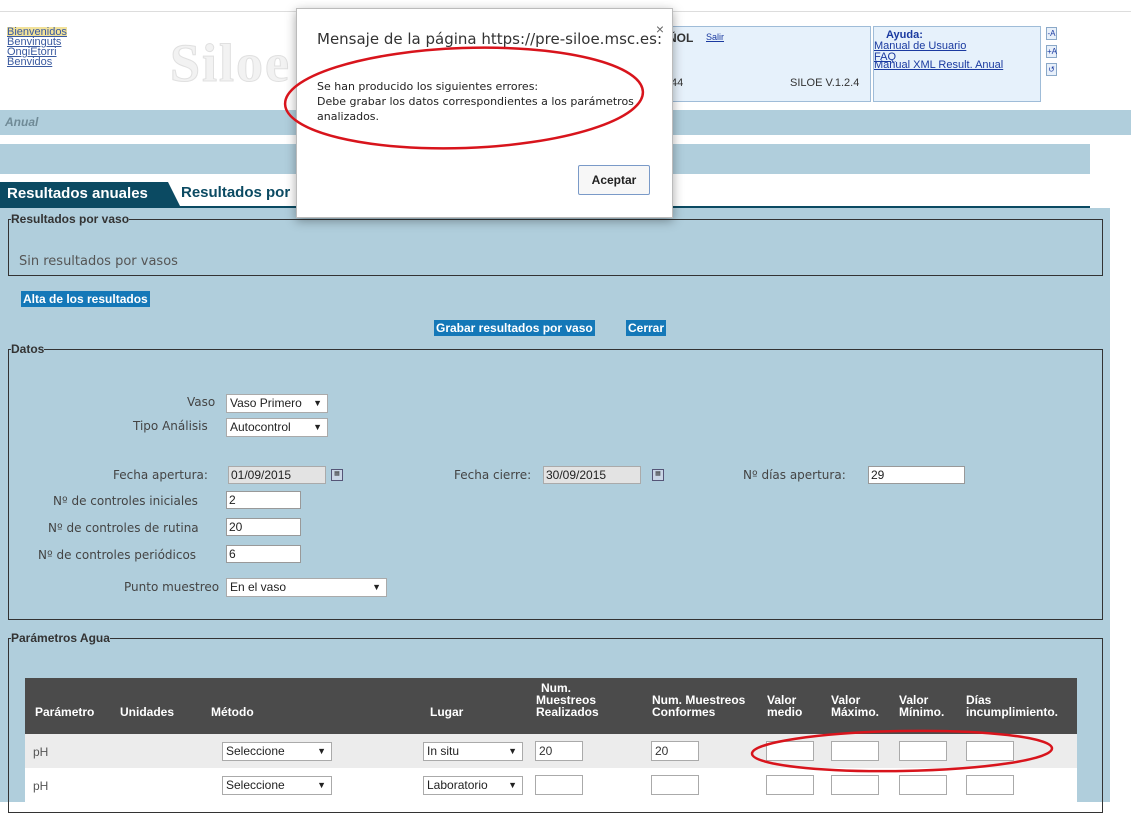 Image resolution: width=1131 pixels, height=813 pixels. What do you see at coordinates (464, 98) in the screenshot?
I see `annotation-ellipse-dialog` at bounding box center [464, 98].